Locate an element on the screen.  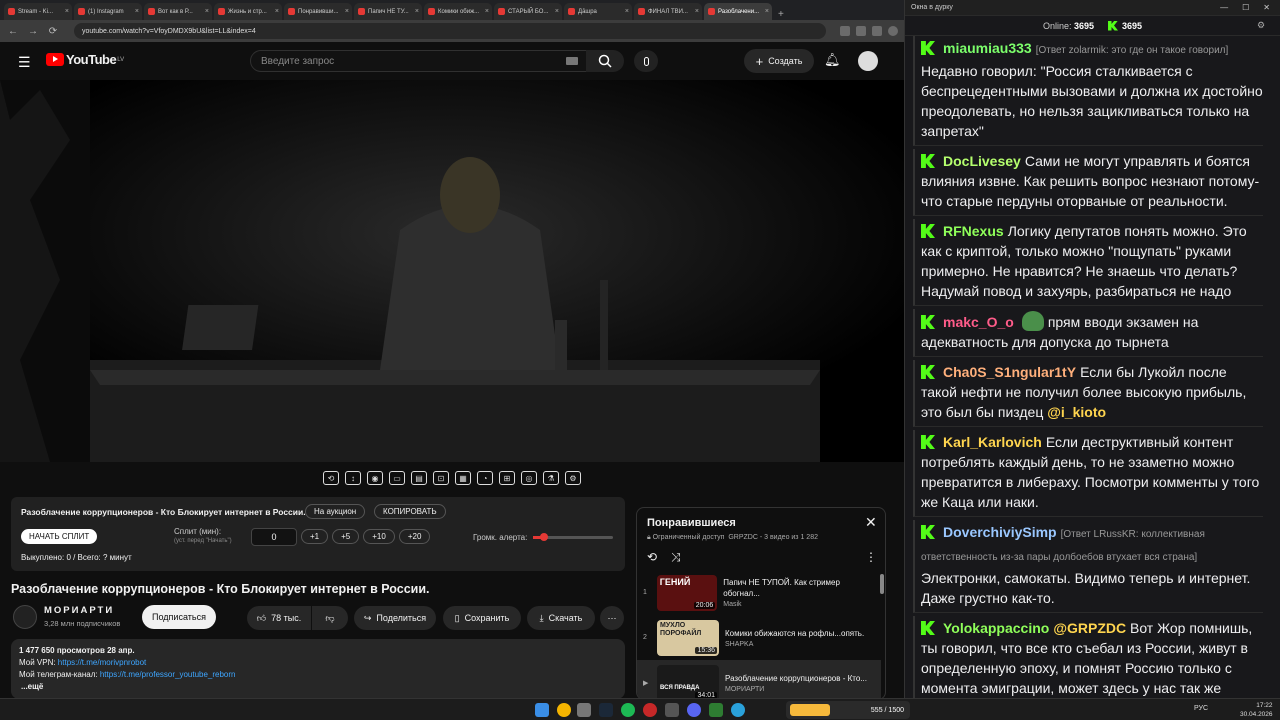
loop-icon: ⟲ is located at coordinates (331, 478).